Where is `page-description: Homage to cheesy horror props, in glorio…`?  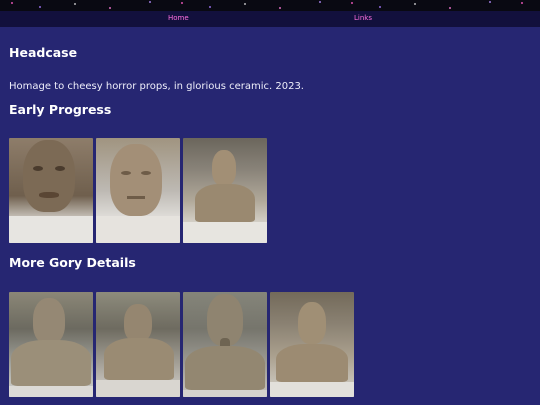
page-description: Homage to cheesy horror props, in glorio… is located at coordinates (156, 86).